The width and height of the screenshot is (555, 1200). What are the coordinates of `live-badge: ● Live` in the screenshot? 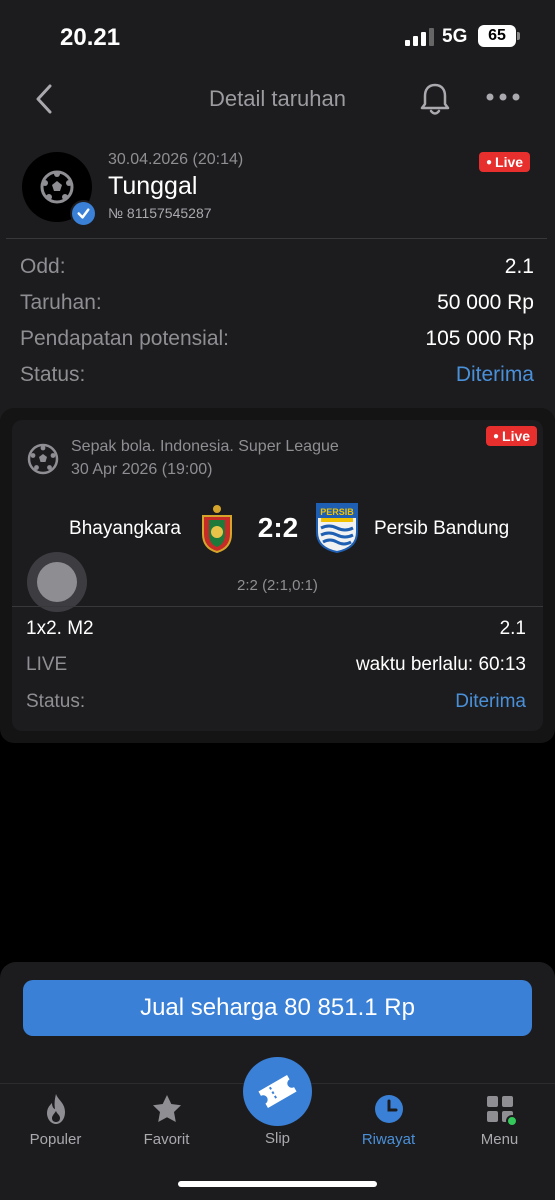 It's located at (505, 162).